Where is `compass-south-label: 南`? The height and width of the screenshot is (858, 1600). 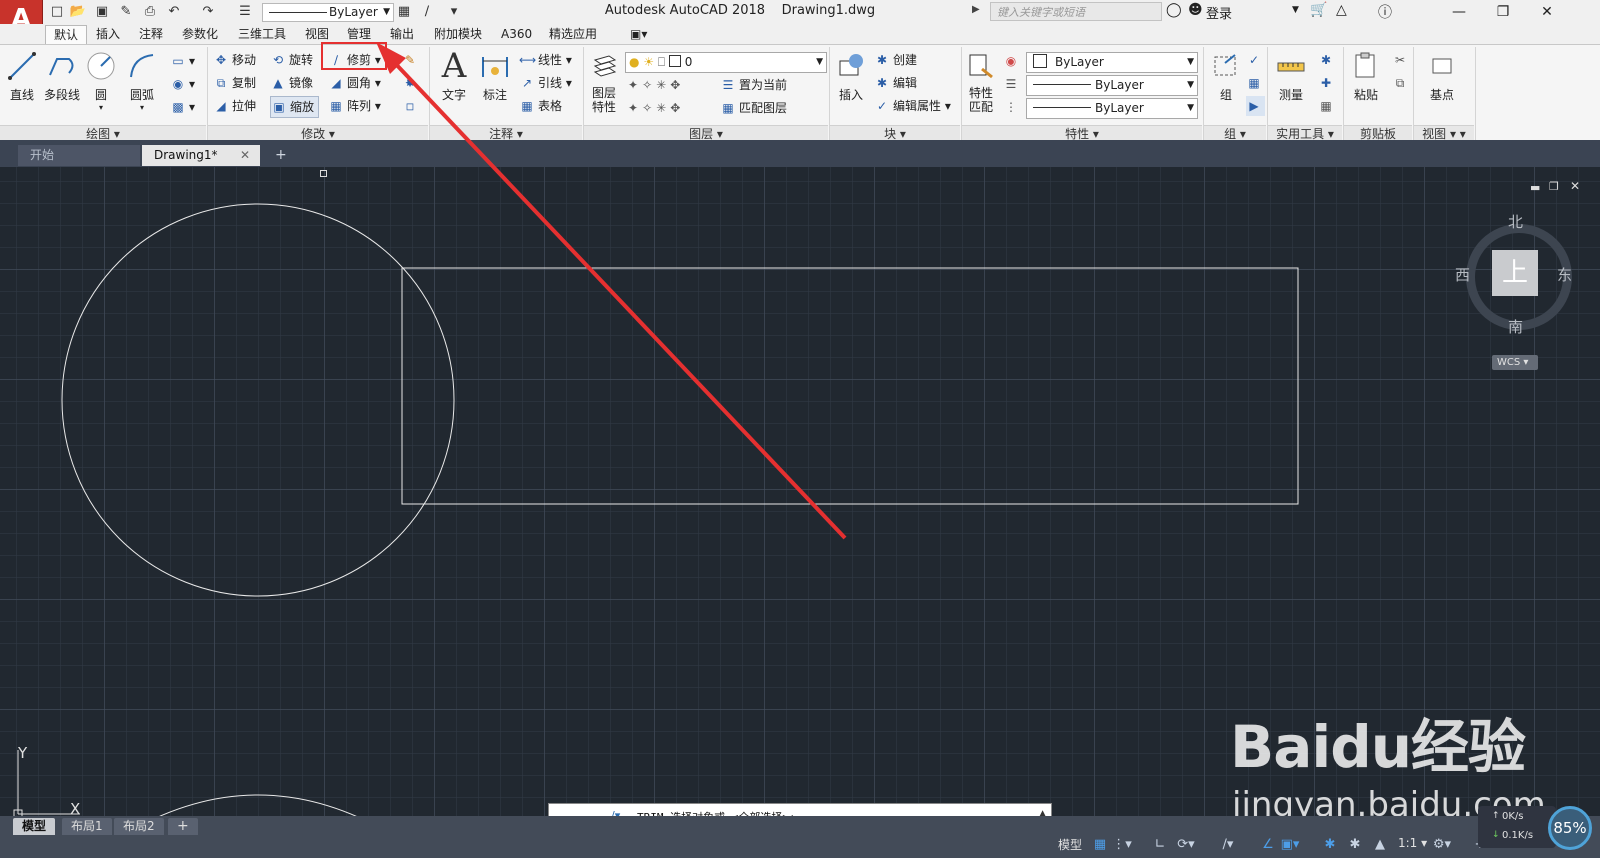 compass-south-label: 南 is located at coordinates (1515, 326).